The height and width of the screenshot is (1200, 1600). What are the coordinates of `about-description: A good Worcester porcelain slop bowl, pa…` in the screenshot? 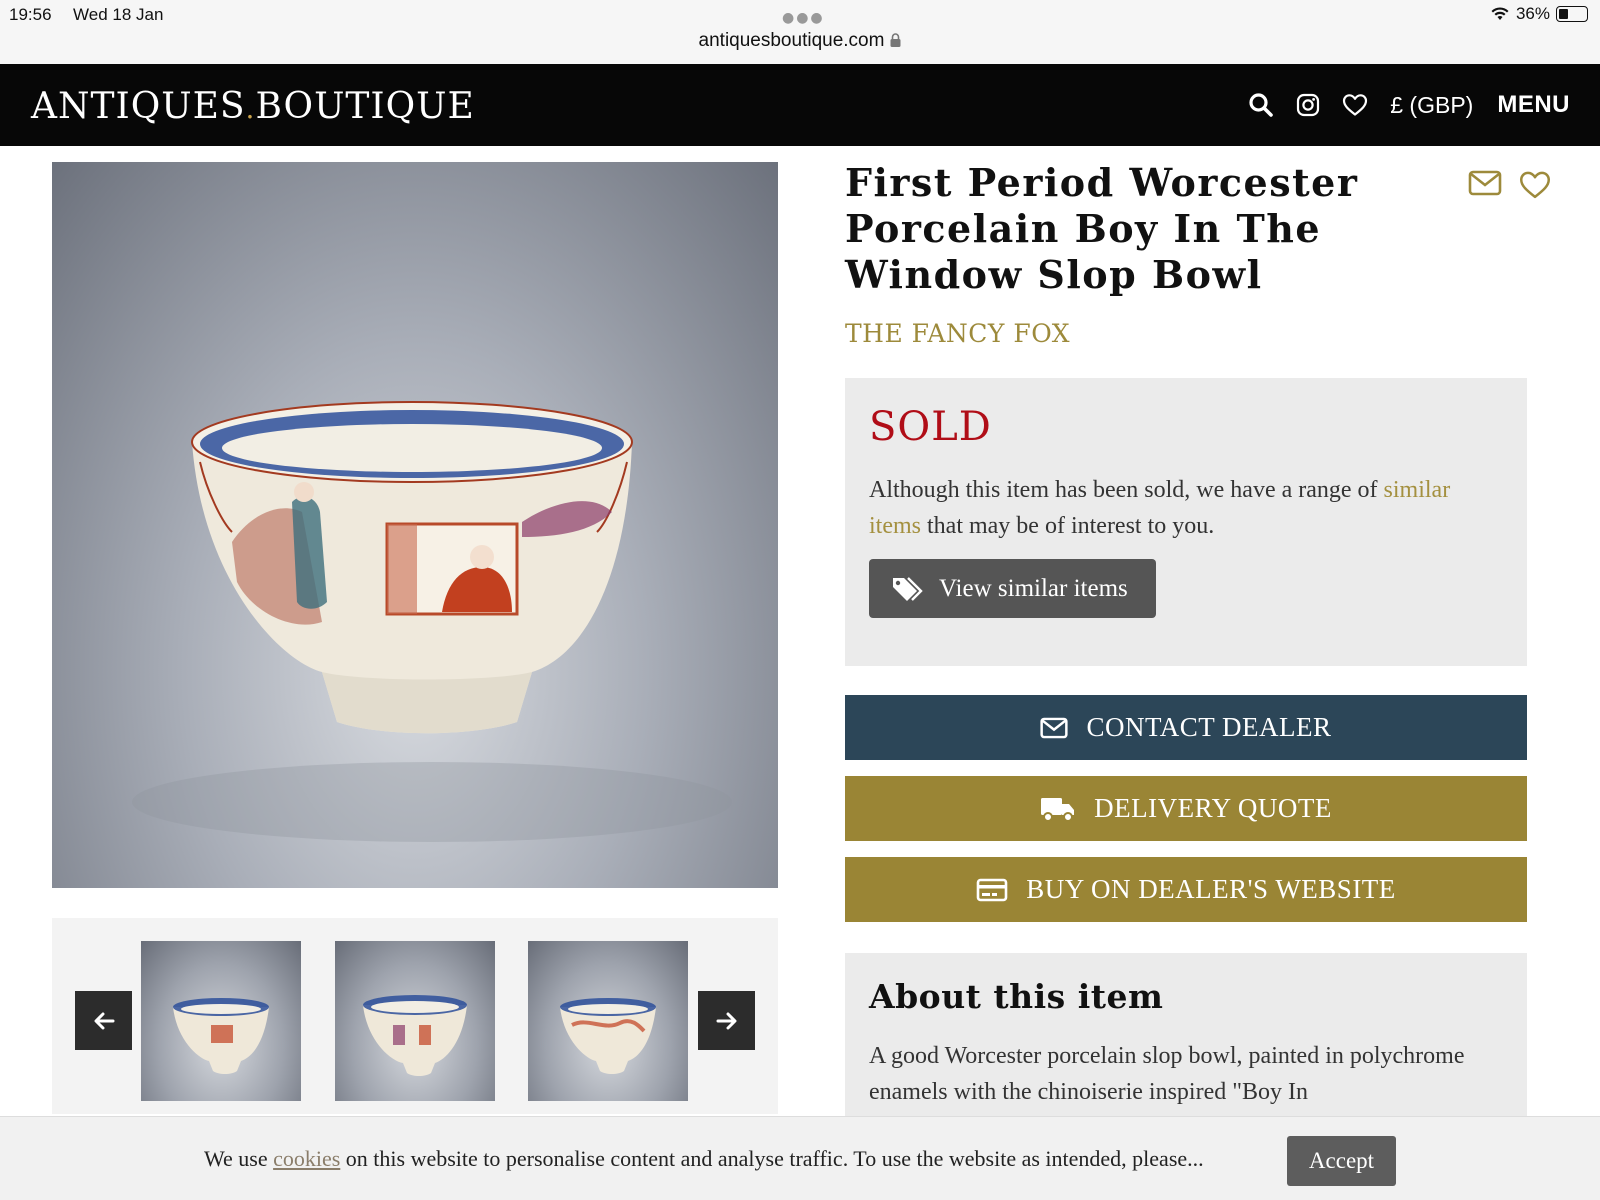 It's located at (1167, 1074).